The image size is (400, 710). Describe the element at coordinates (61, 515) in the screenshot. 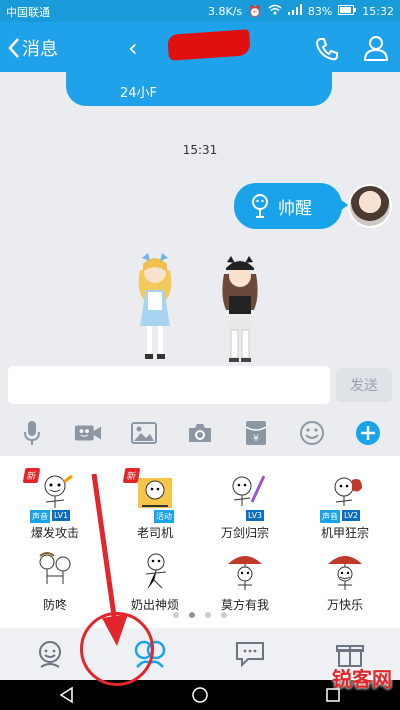

I see `level-tag: LV1` at that location.